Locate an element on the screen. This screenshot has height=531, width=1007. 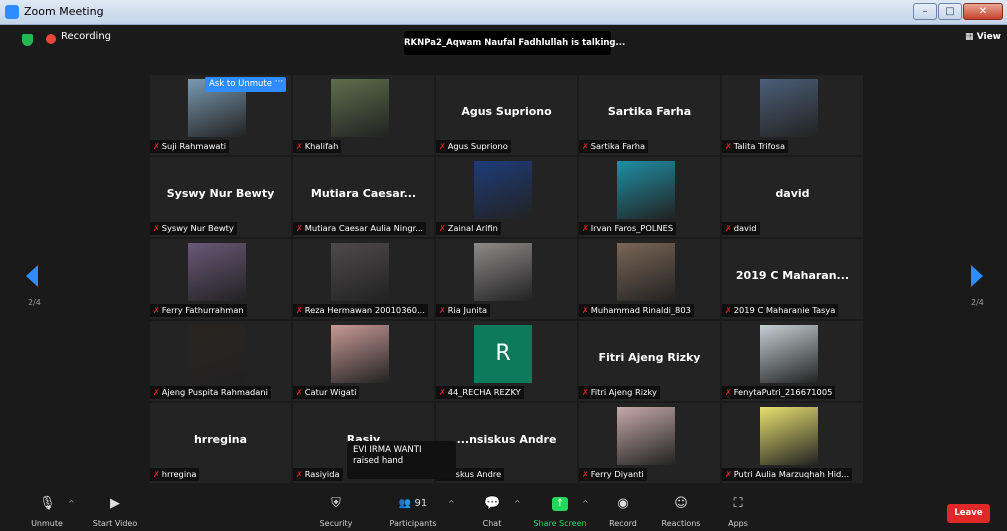
participant-name: Catur Wigati is located at coordinates (330, 392).